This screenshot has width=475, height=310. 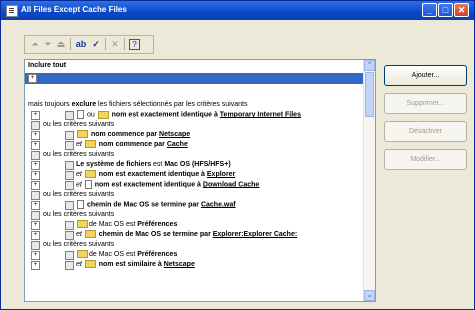 I want to click on rule-value: Temporary Internet Files, so click(x=260, y=115).